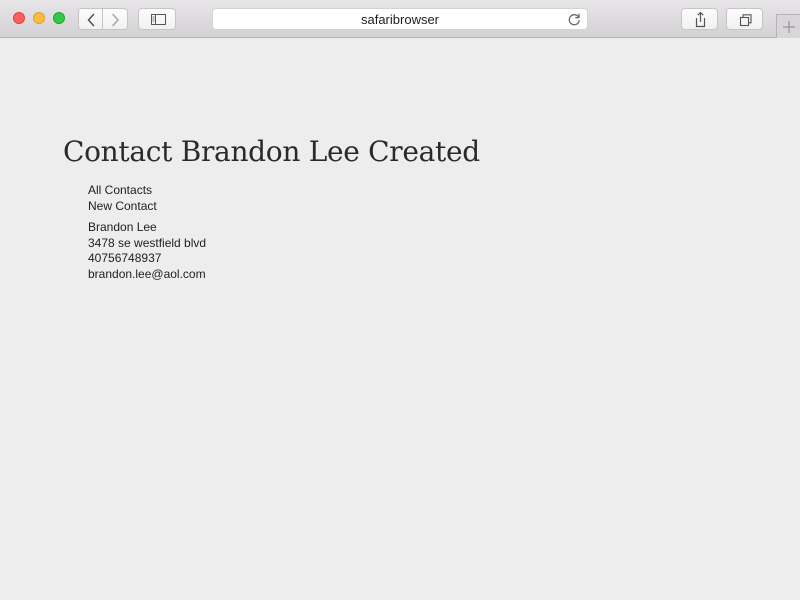 This screenshot has height=600, width=800. I want to click on all-contacts-link: All Contacts, so click(122, 190).